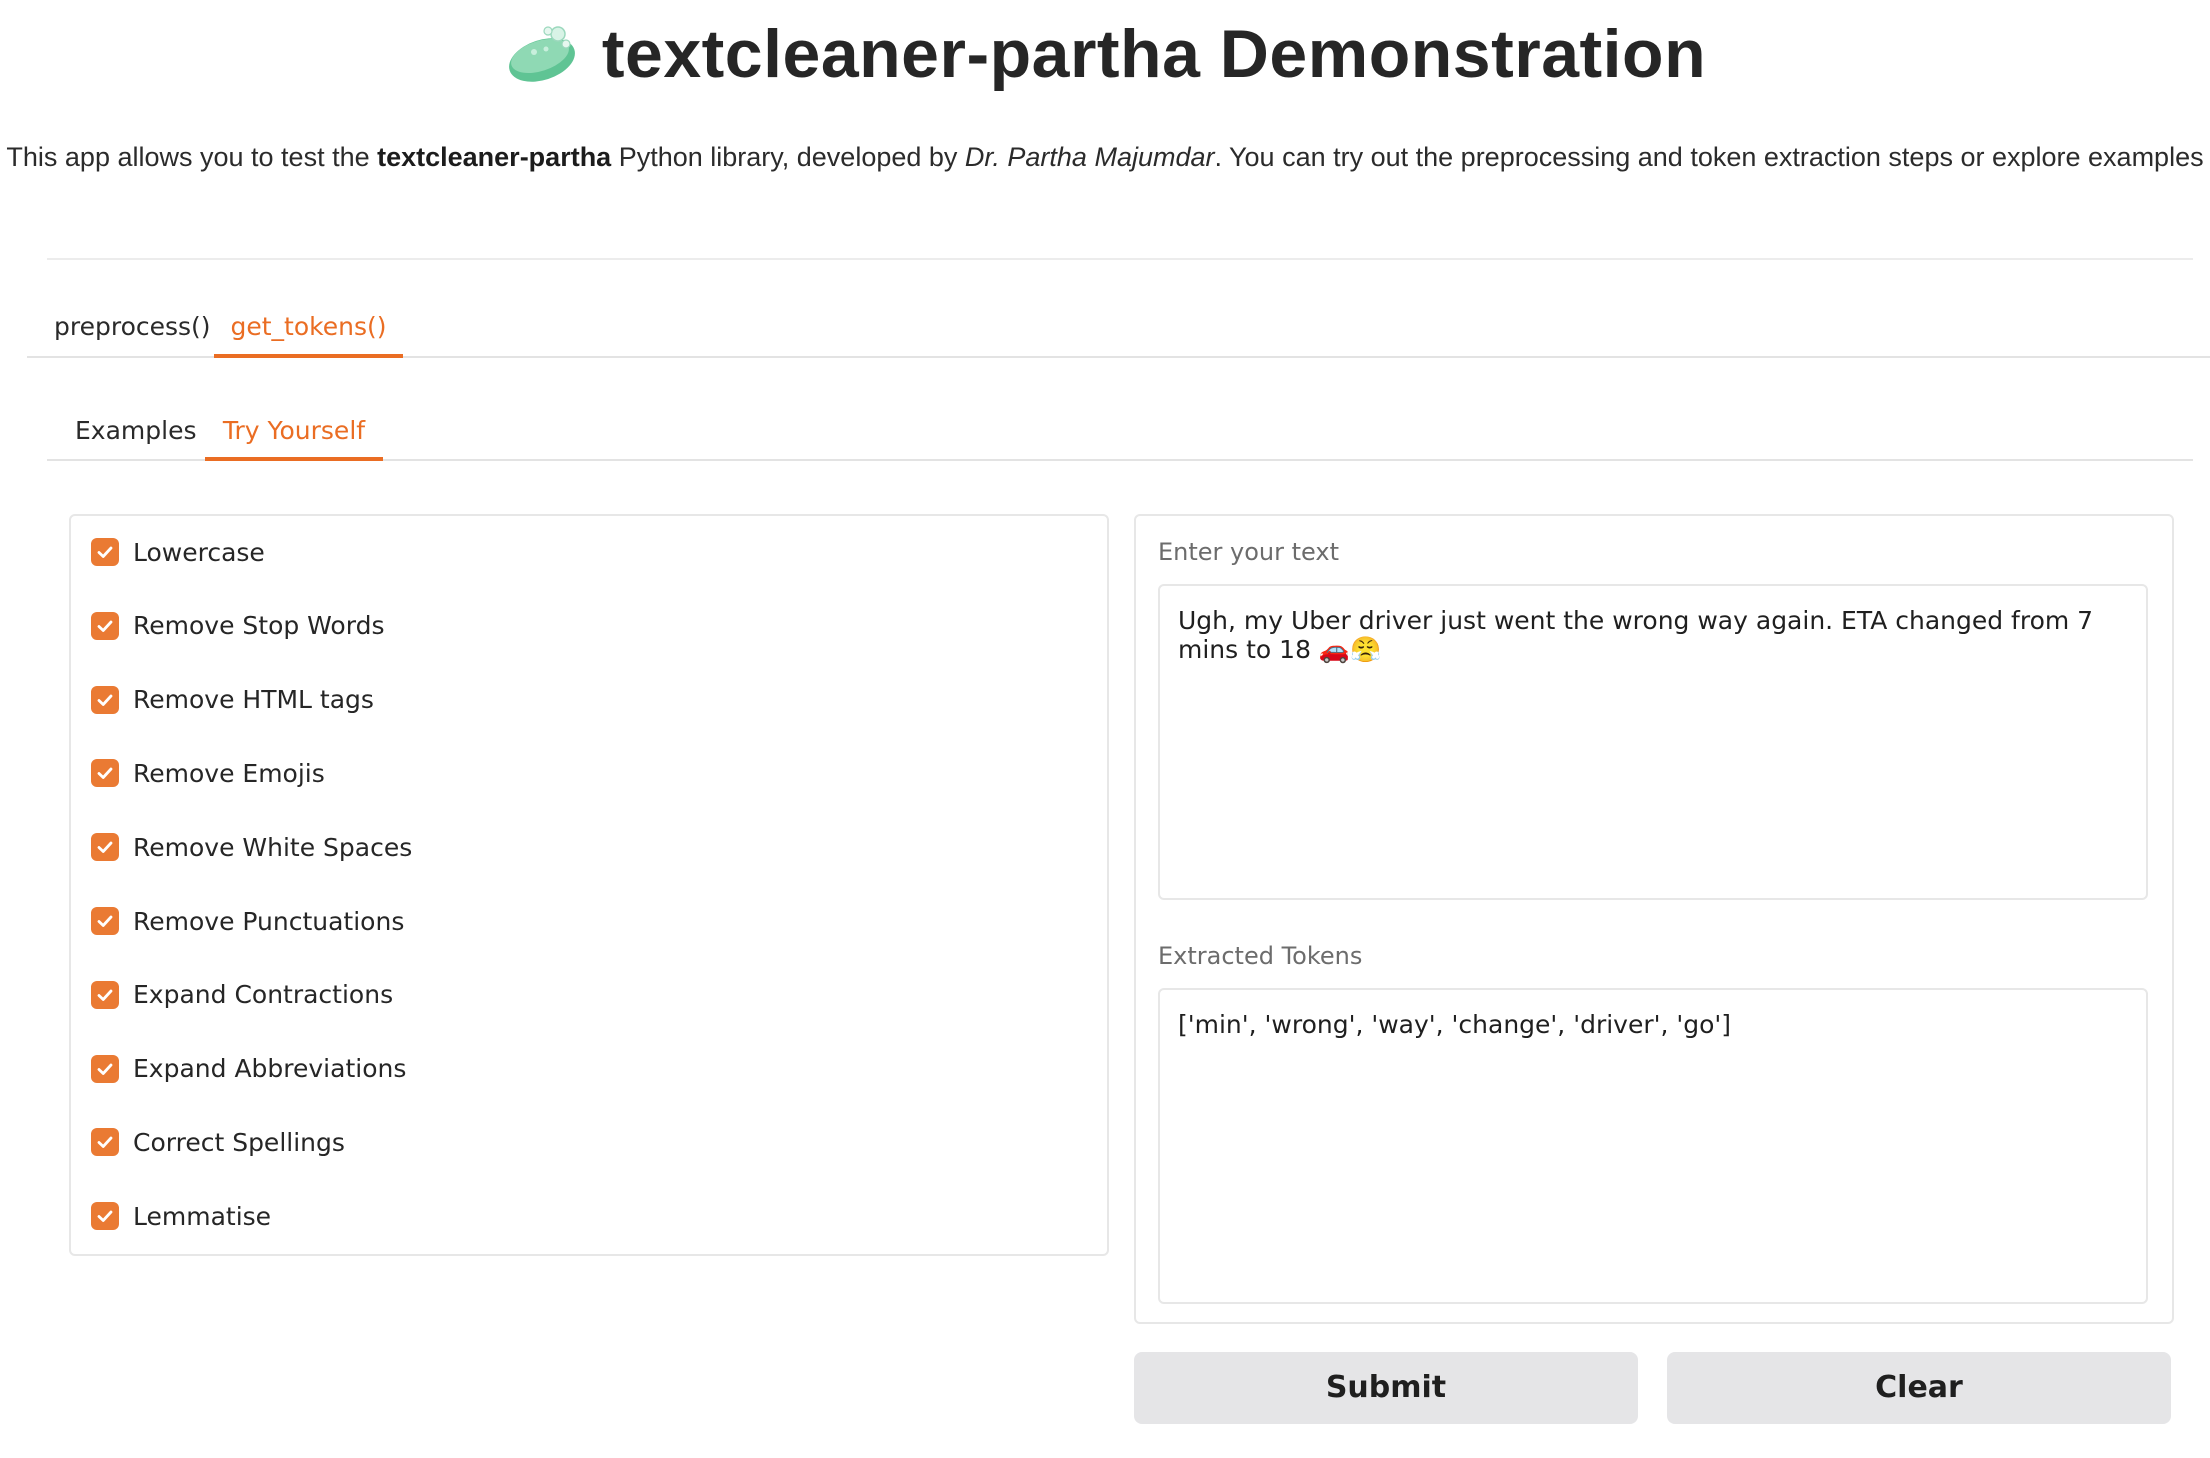  I want to click on option-label: Remove HTML tags, so click(253, 700).